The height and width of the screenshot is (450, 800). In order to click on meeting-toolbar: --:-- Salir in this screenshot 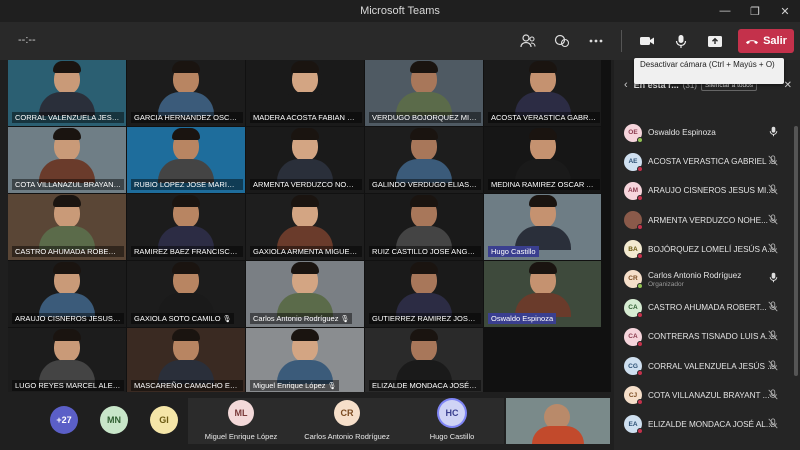, I will do `click(400, 41)`.